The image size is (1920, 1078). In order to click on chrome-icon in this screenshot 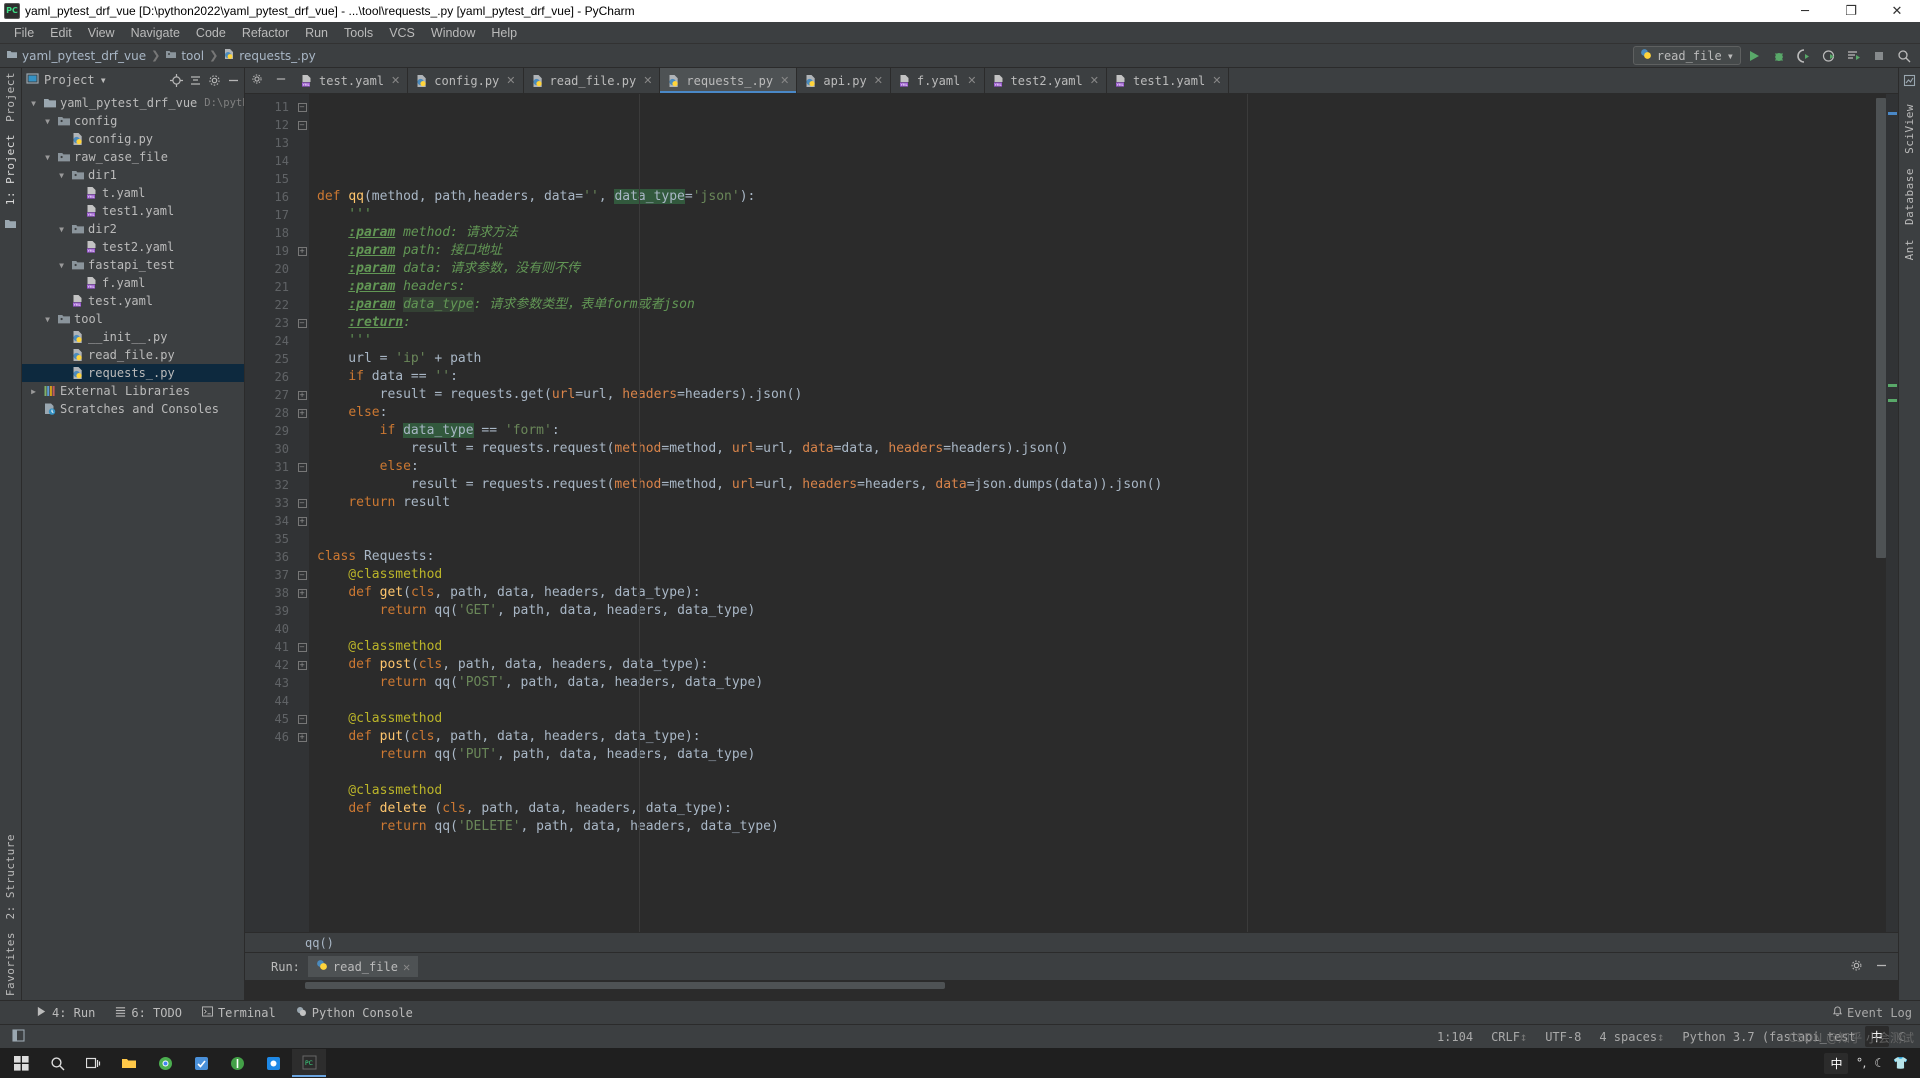, I will do `click(165, 1063)`.